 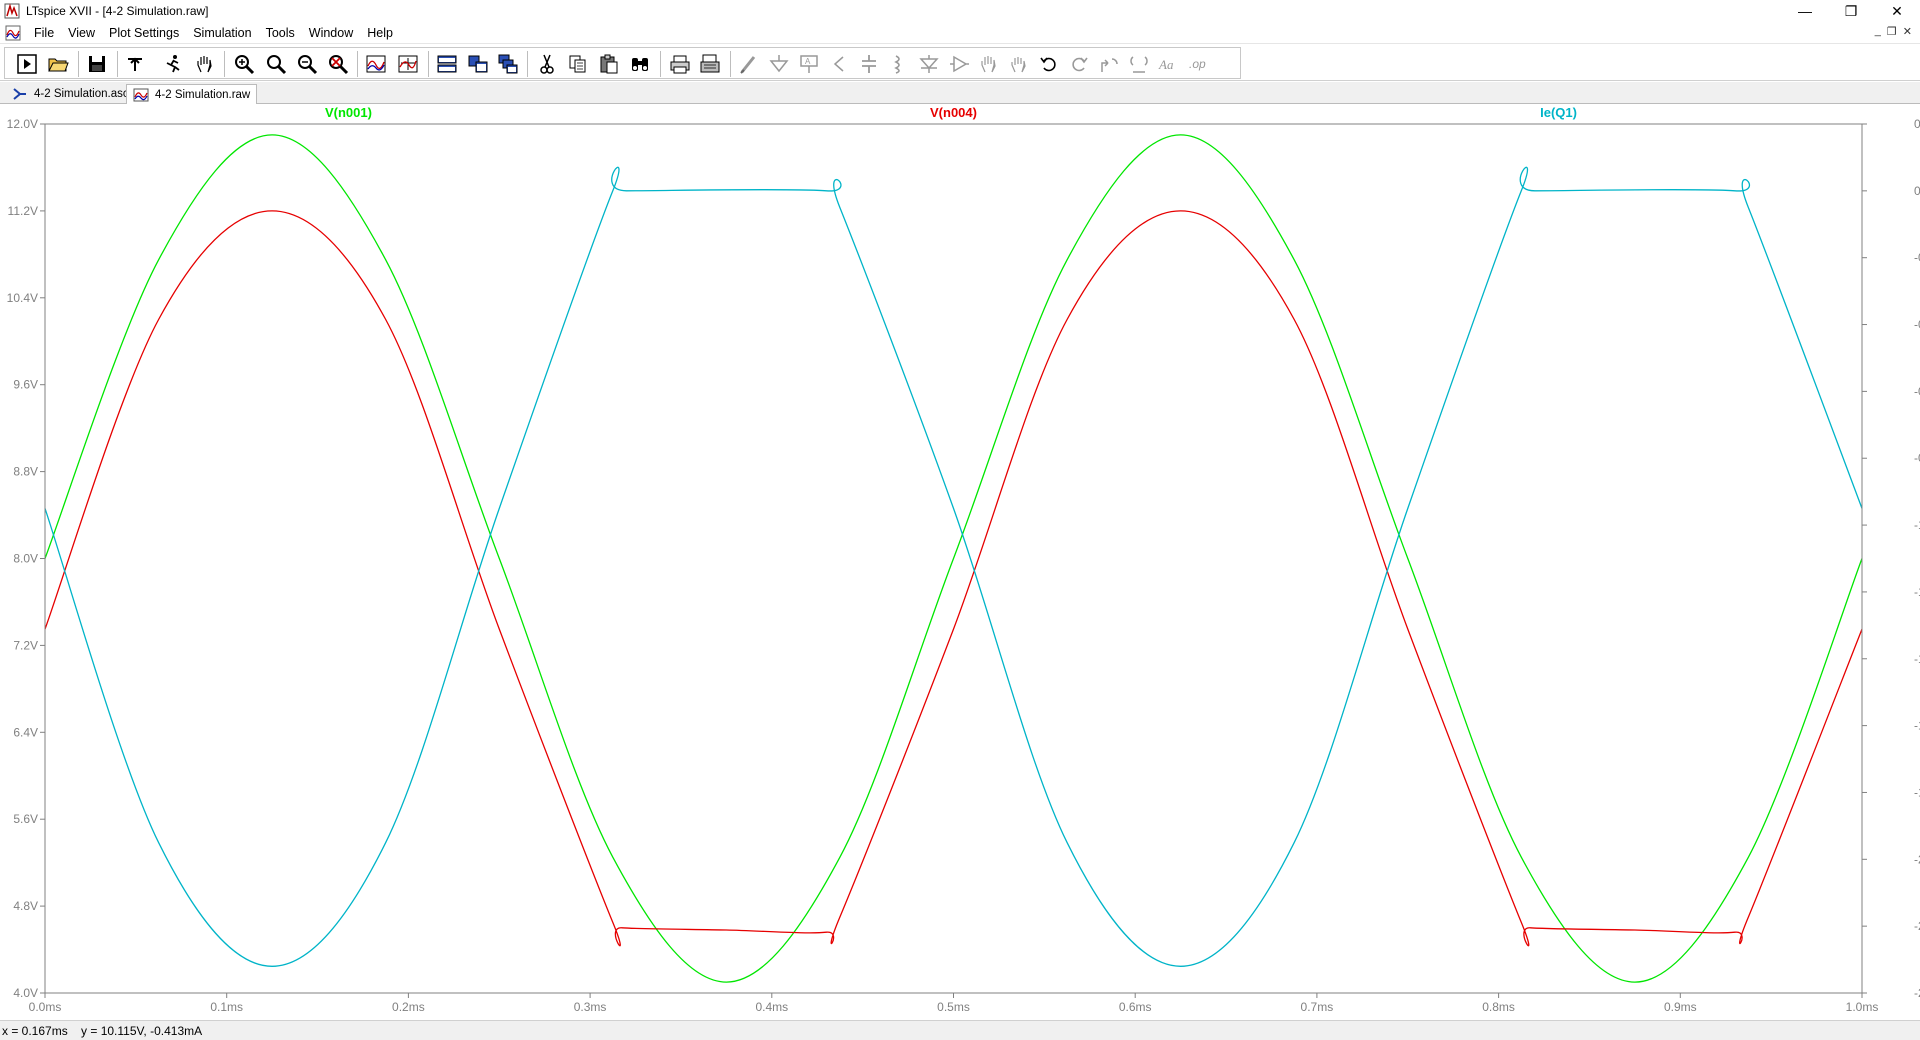 I want to click on resistor-icon, so click(x=839, y=64).